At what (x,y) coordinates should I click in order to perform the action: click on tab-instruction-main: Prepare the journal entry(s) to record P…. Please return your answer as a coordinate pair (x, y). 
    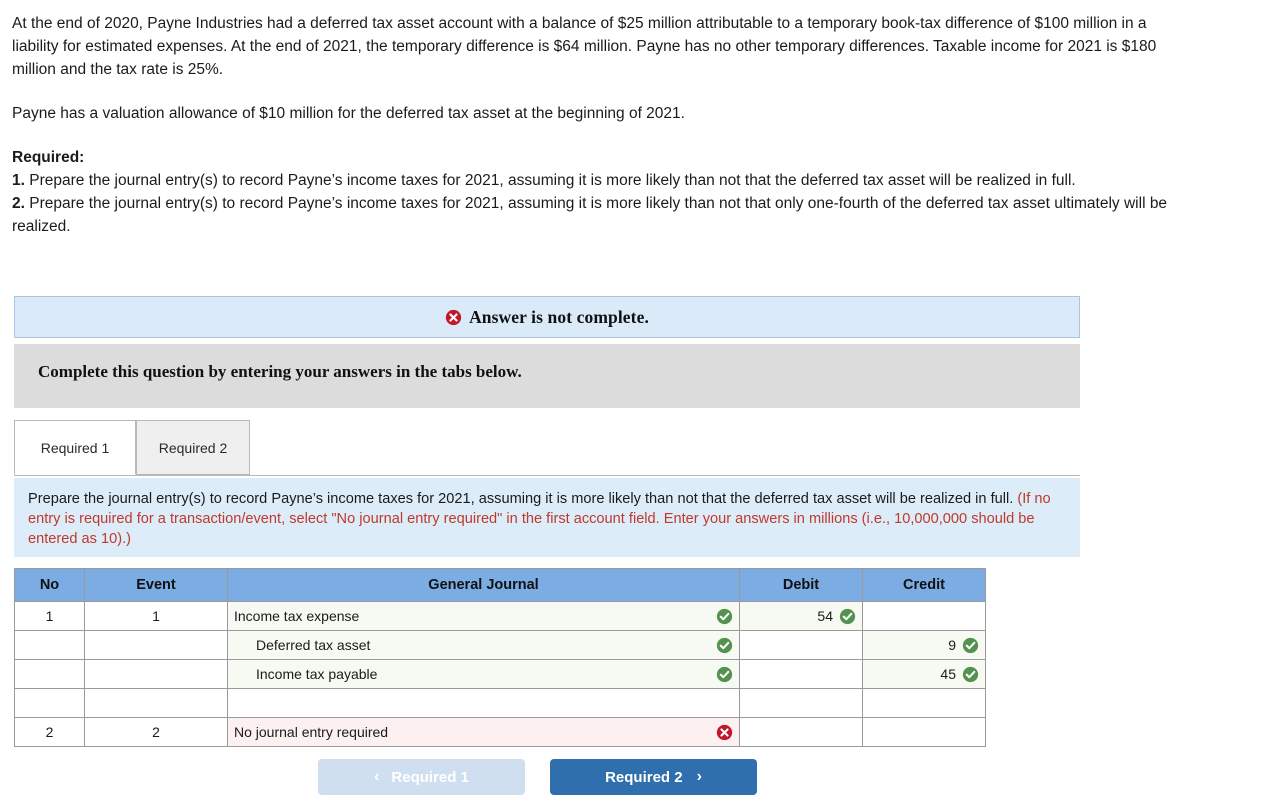
    Looking at the image, I should click on (523, 499).